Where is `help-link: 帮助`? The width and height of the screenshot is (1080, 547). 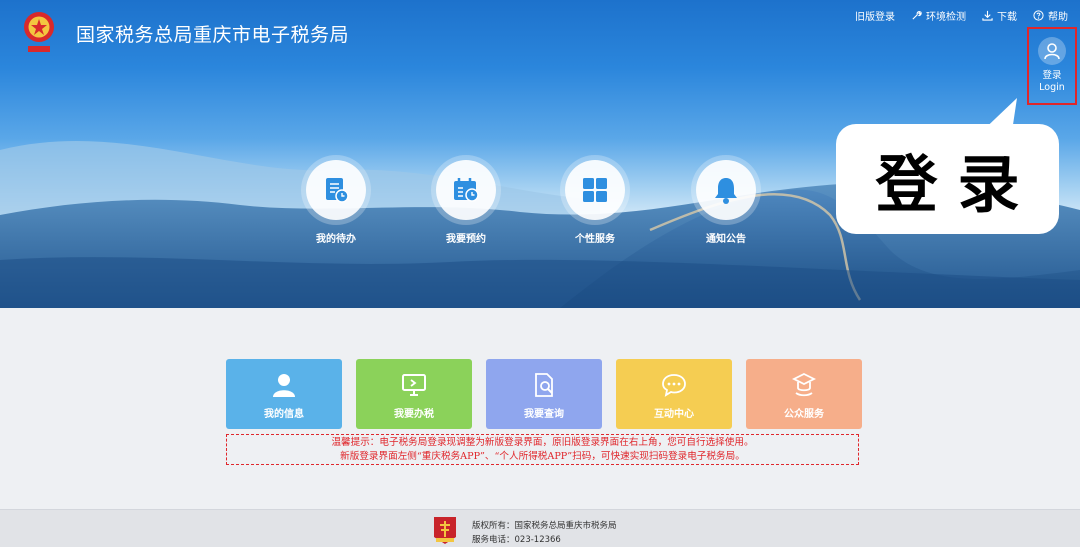 help-link: 帮助 is located at coordinates (1050, 15).